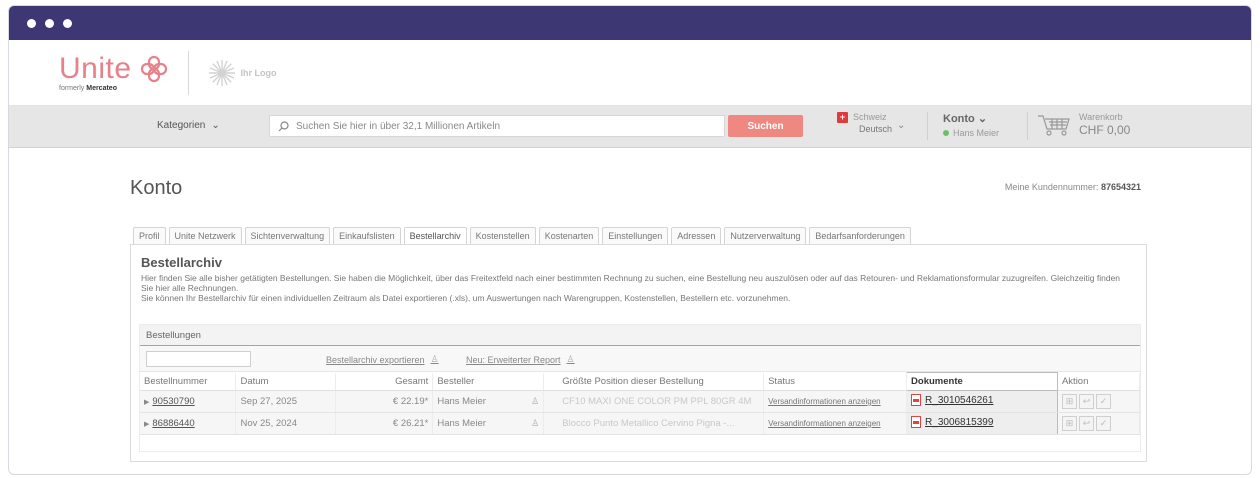  What do you see at coordinates (835, 381) in the screenshot?
I see `column-header: Status` at bounding box center [835, 381].